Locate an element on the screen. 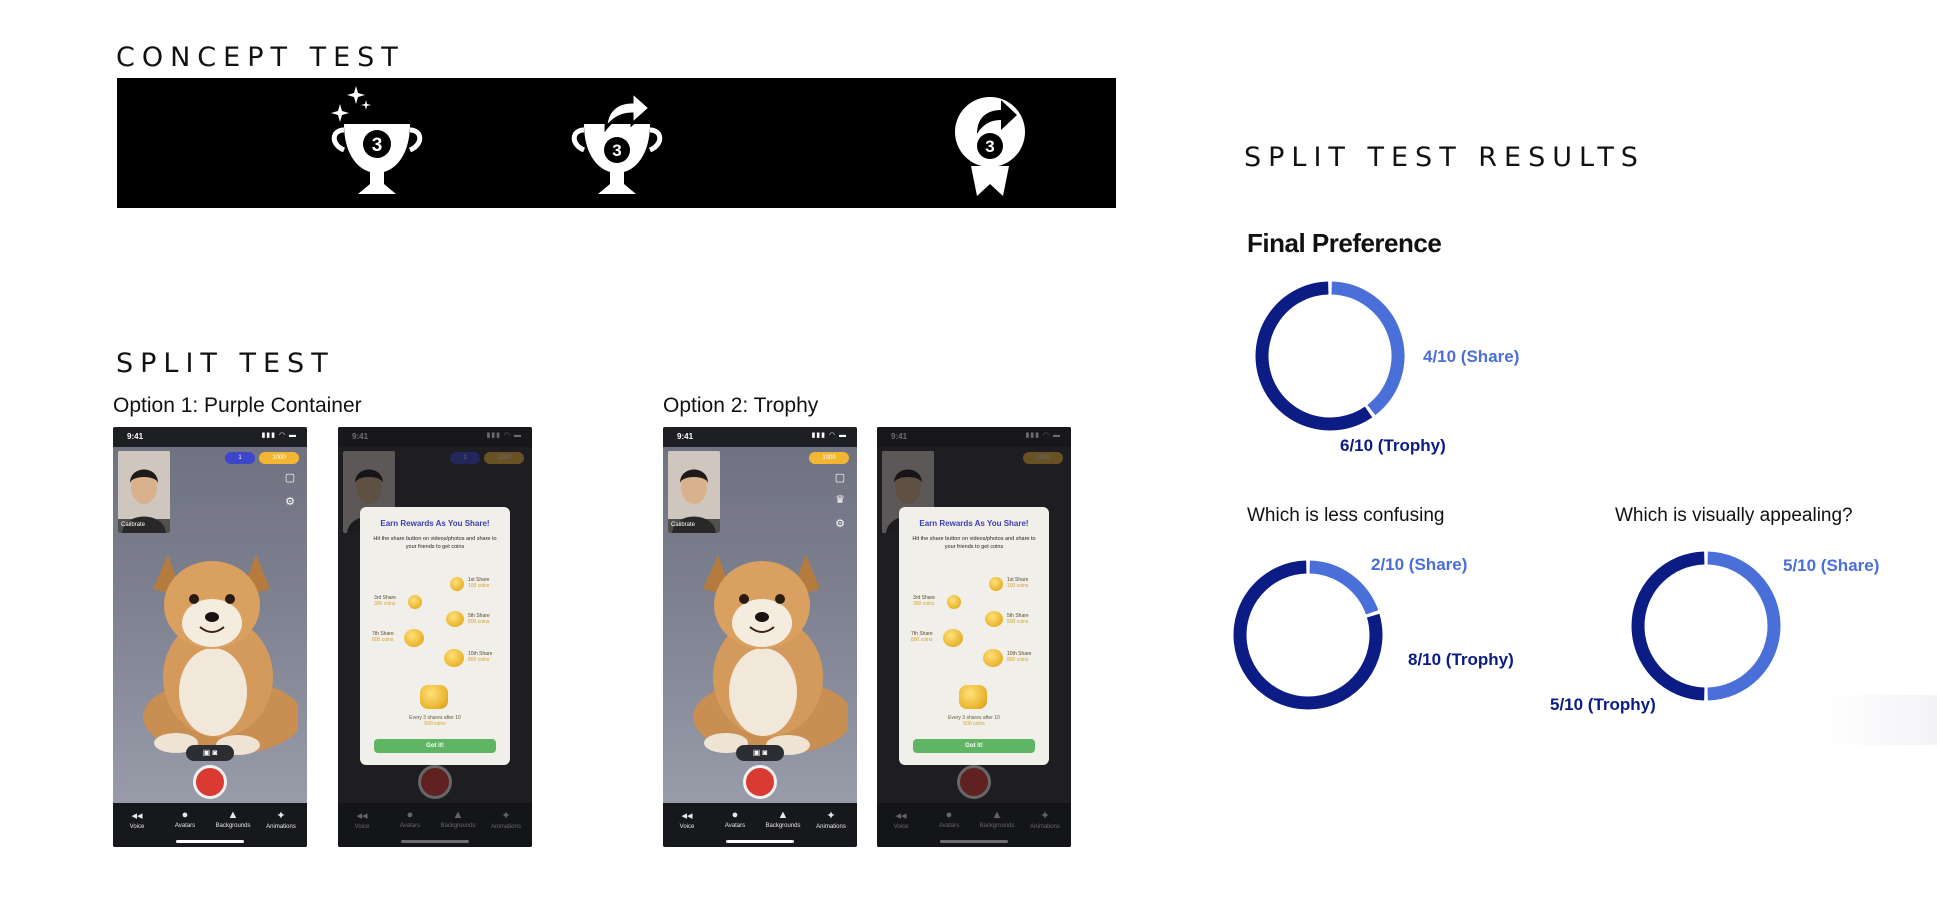 The width and height of the screenshot is (1937, 906). donut-chart-less-confusing: 2/10 (Share) 8/10 (Trophy) is located at coordinates (1373, 632).